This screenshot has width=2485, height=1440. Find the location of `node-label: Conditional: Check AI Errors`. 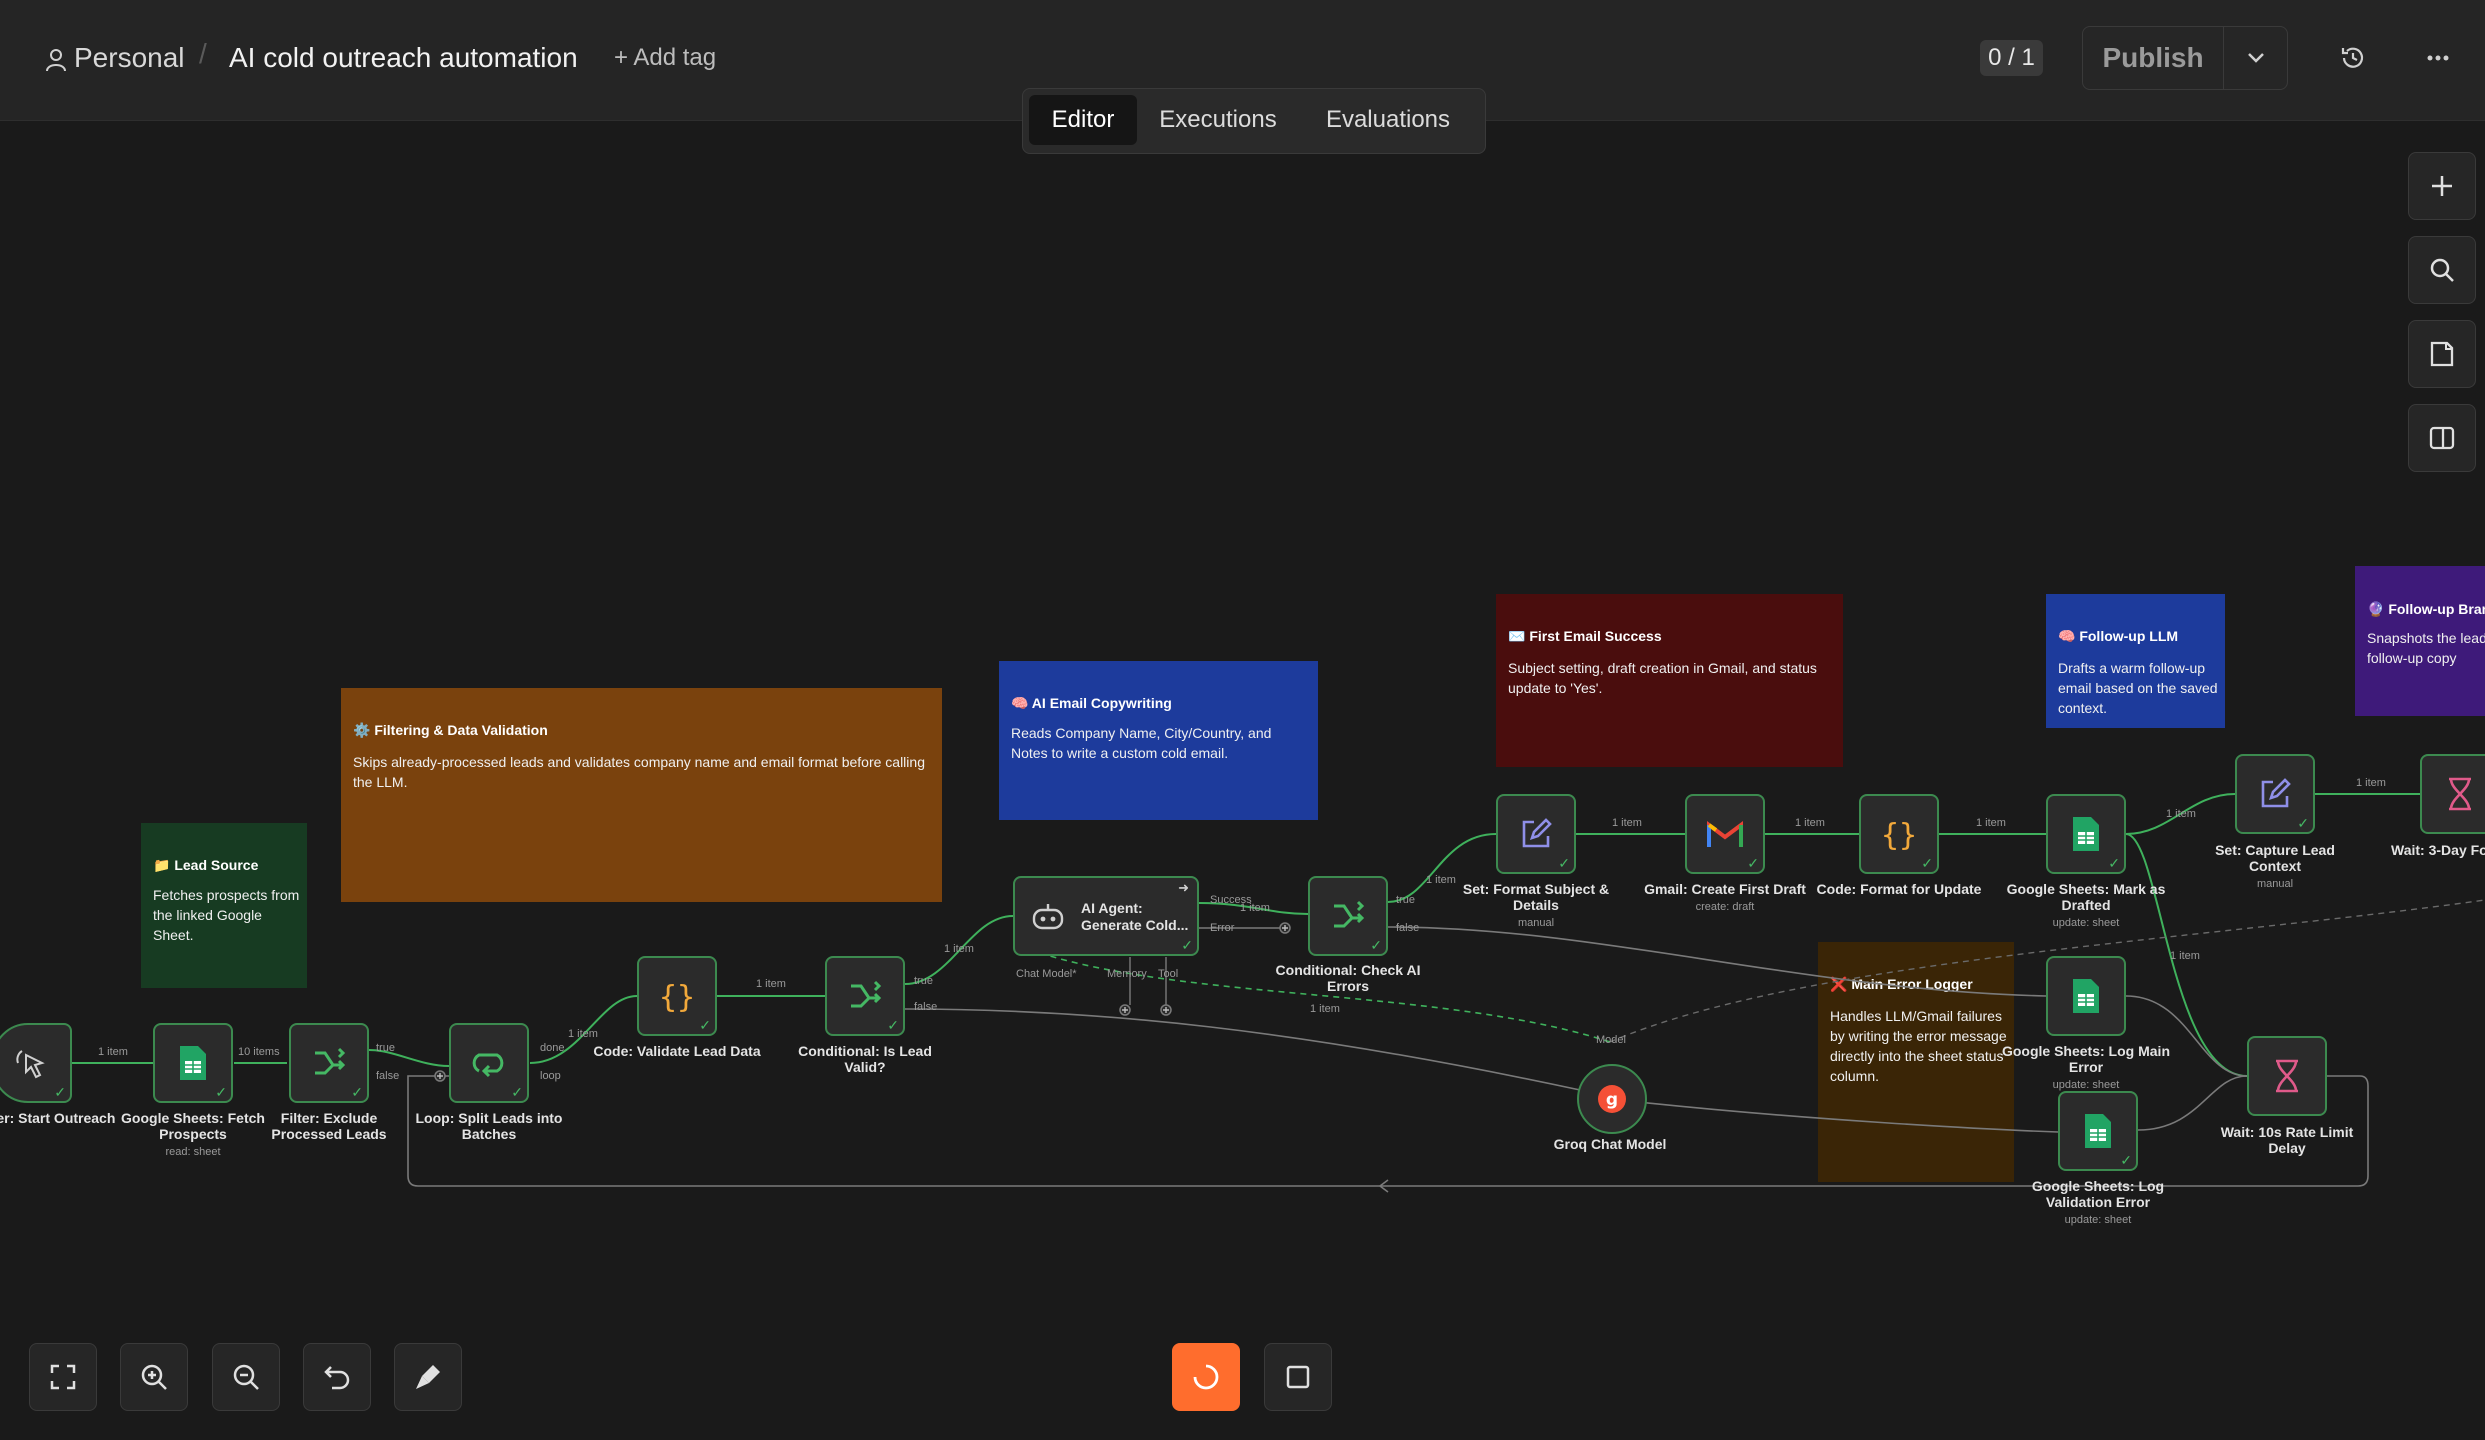

node-label: Conditional: Check AI Errors is located at coordinates (1348, 978).